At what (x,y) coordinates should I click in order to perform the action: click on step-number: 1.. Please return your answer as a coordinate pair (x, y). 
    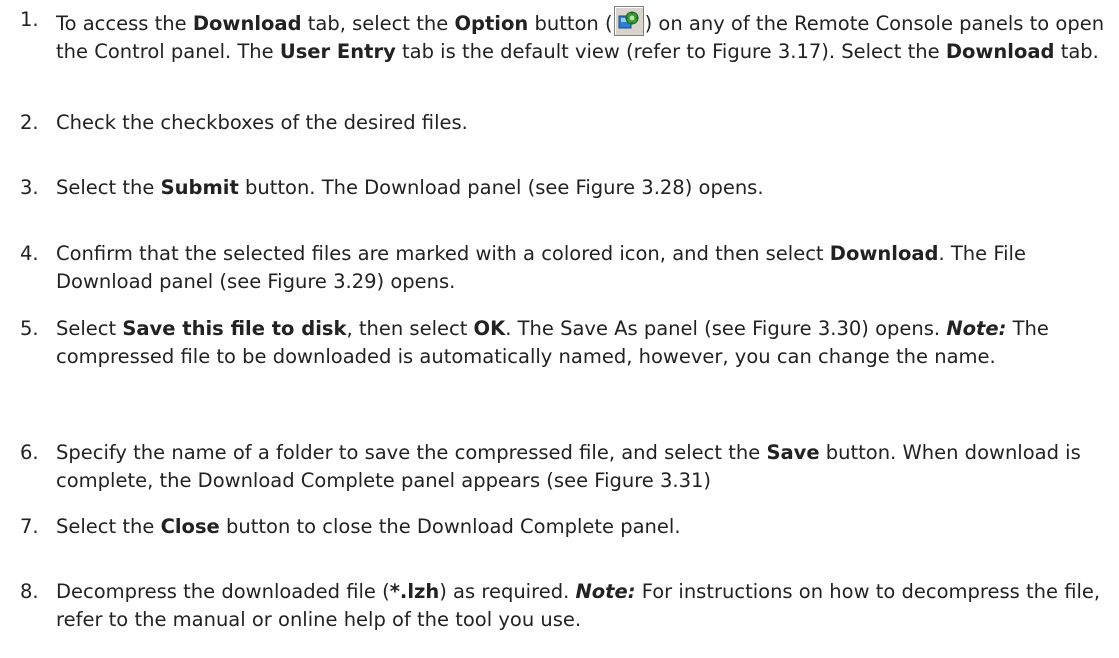
    Looking at the image, I should click on (29, 19).